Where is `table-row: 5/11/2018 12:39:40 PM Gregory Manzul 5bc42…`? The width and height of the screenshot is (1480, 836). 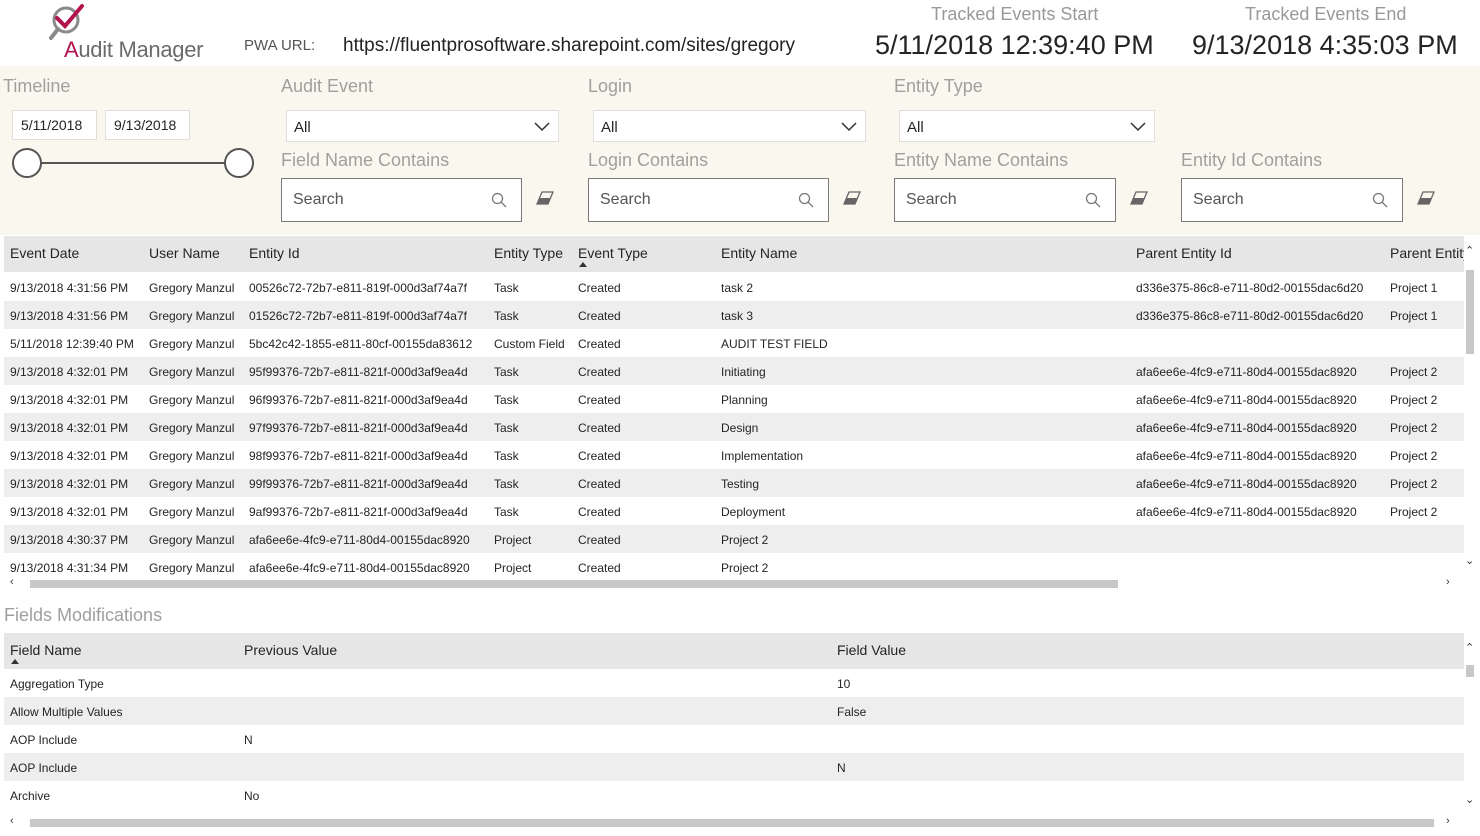
table-row: 5/11/2018 12:39:40 PM Gregory Manzul 5bc42… is located at coordinates (735, 343).